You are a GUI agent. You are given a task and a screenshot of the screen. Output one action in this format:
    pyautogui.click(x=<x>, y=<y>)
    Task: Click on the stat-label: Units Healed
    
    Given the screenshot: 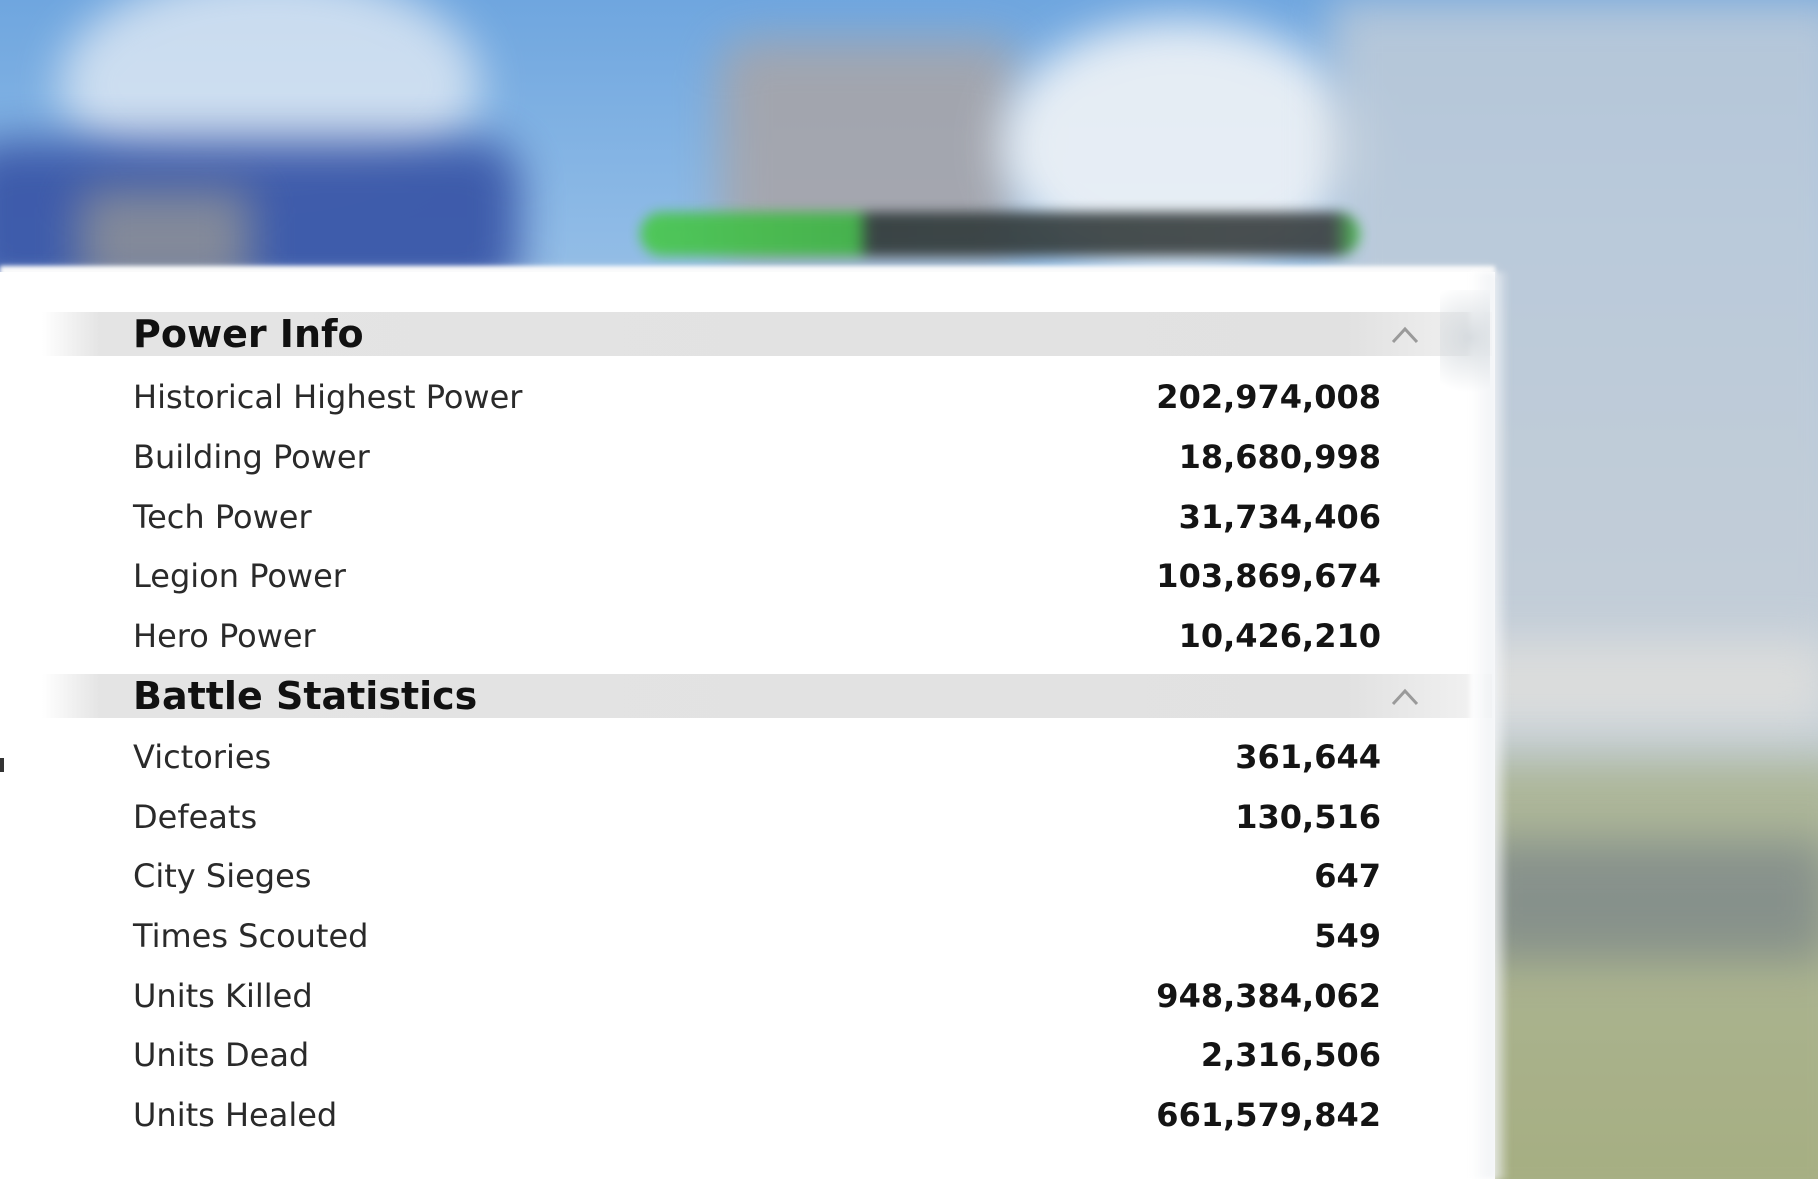 What is the action you would take?
    pyautogui.click(x=235, y=1115)
    